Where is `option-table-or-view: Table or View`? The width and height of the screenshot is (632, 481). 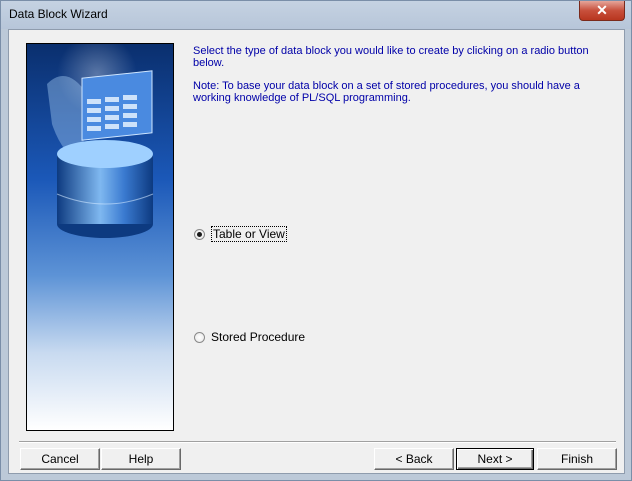 option-table-or-view: Table or View is located at coordinates (240, 234).